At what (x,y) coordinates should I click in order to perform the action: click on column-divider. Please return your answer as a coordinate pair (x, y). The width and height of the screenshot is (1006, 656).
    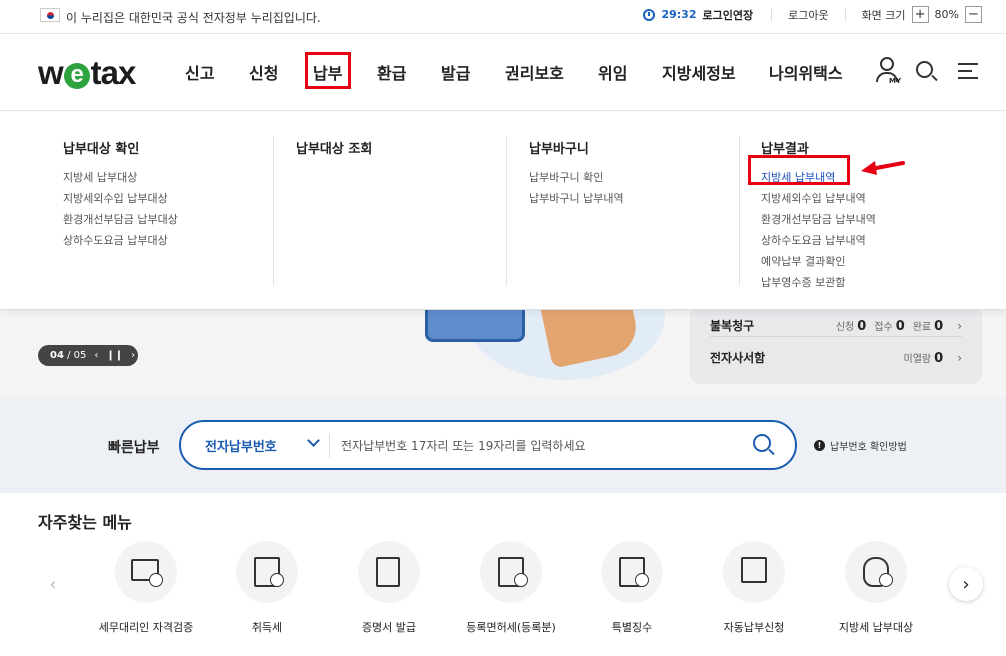
    Looking at the image, I should click on (506, 211).